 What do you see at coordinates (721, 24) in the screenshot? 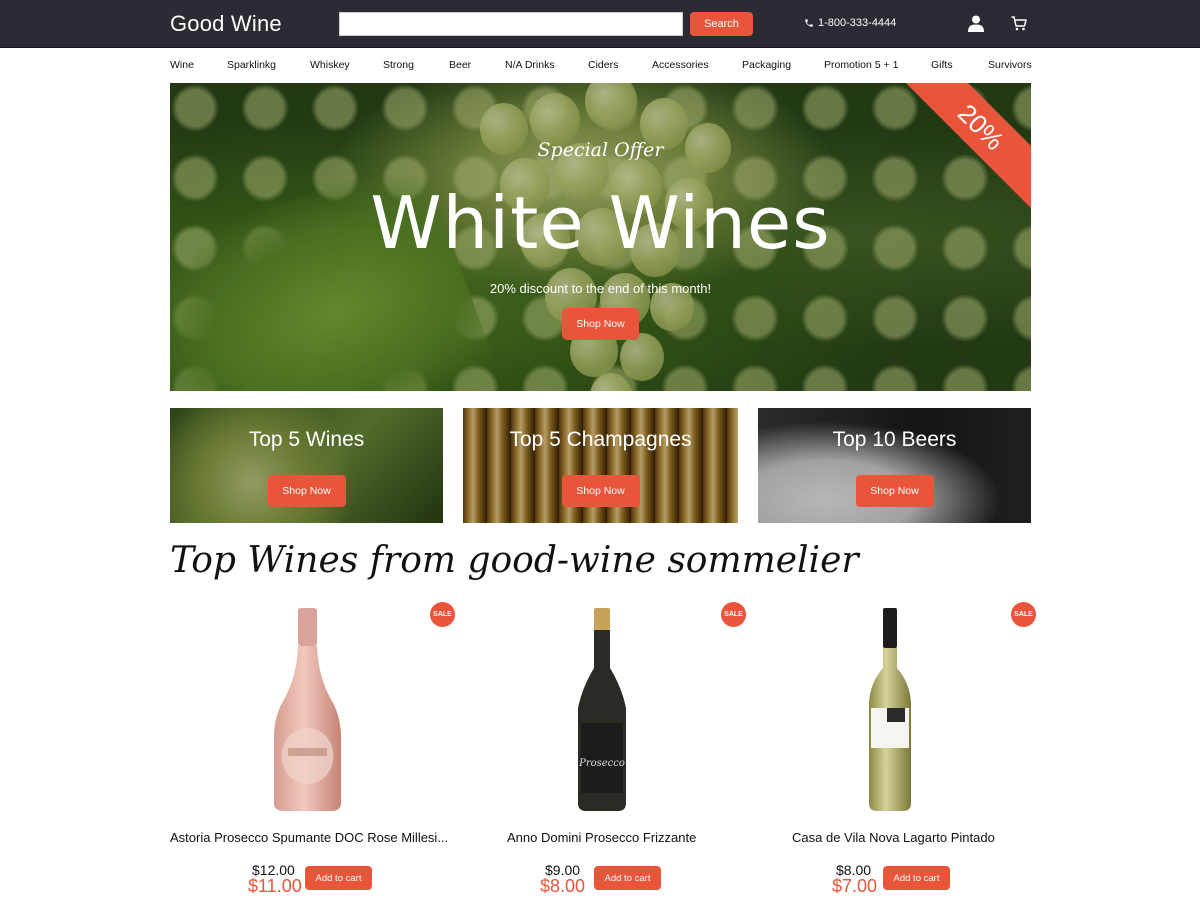
I see `search-button: Search` at bounding box center [721, 24].